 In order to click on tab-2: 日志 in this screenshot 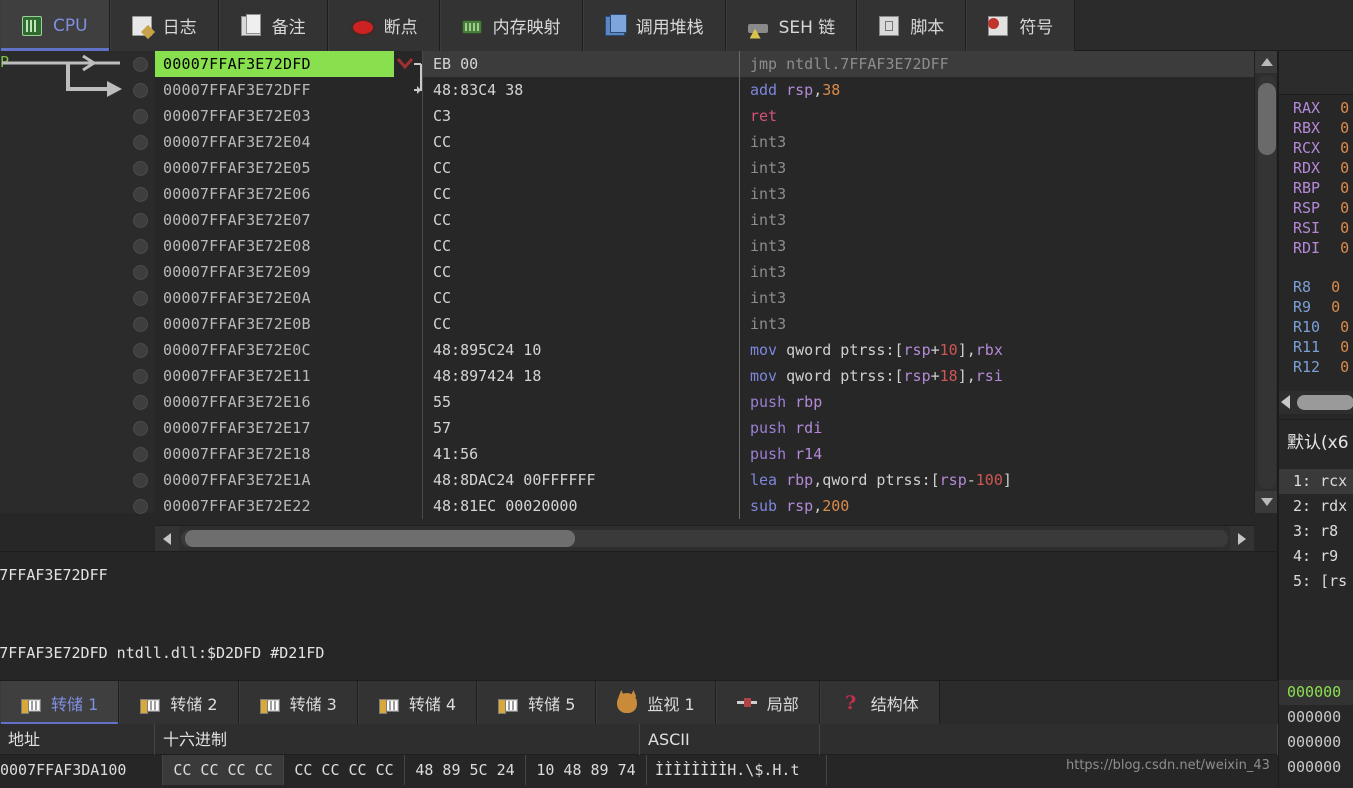, I will do `click(164, 25)`.